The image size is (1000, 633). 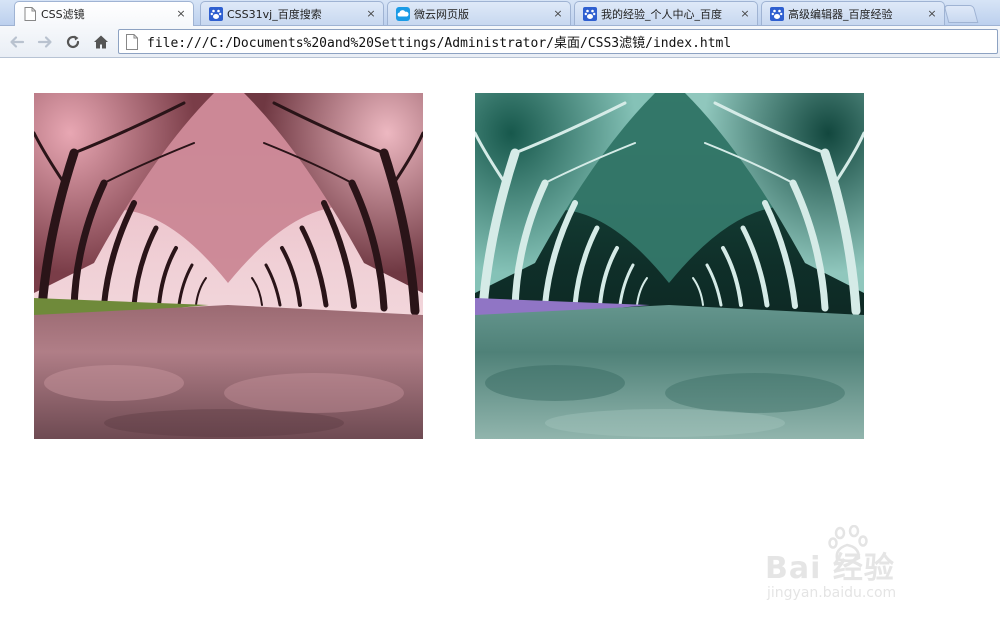 What do you see at coordinates (73, 42) in the screenshot?
I see `reload-icon` at bounding box center [73, 42].